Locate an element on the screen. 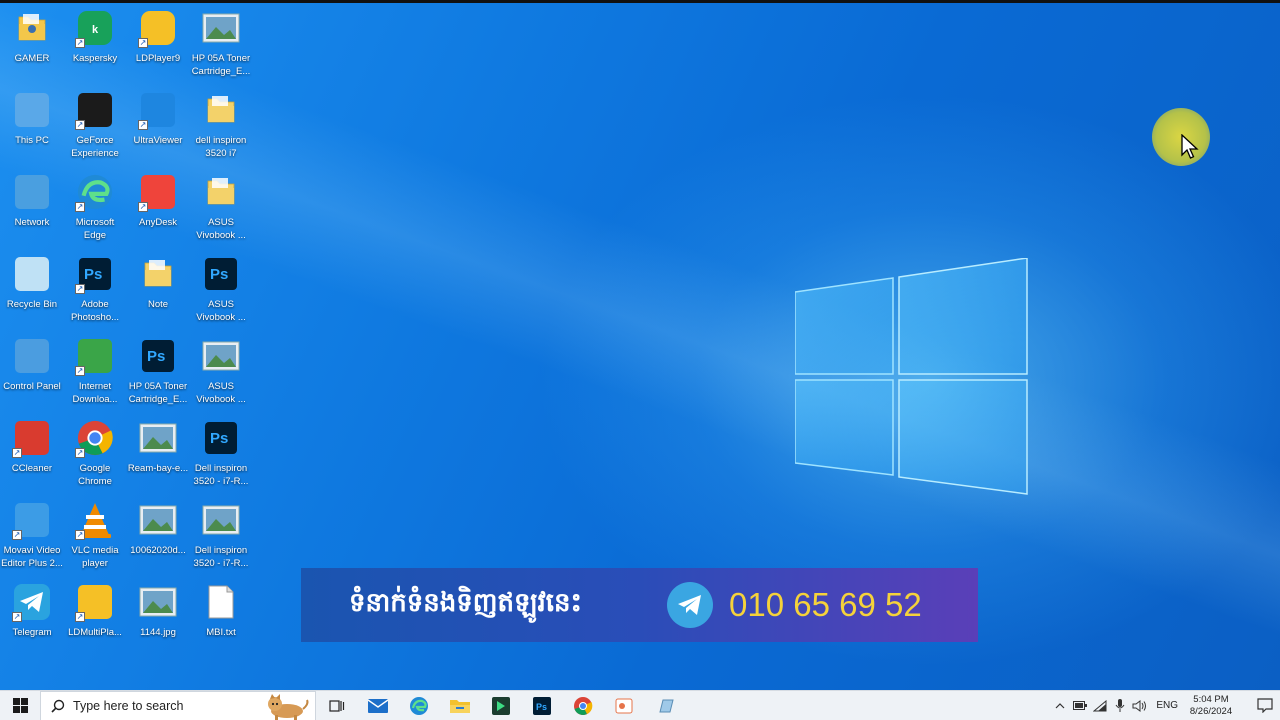 This screenshot has height=720, width=1280. taskbar-search-box is located at coordinates (178, 705).